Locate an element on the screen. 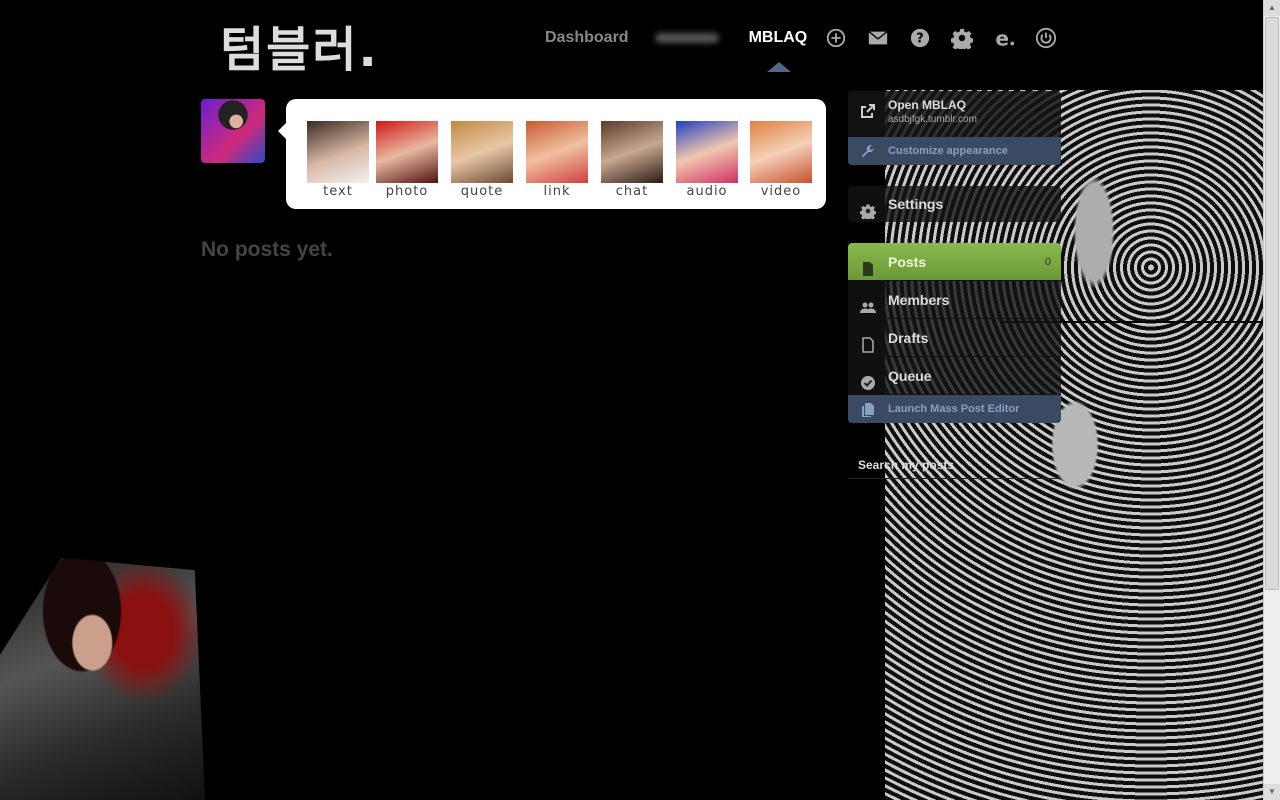  document-icon is located at coordinates (868, 264).